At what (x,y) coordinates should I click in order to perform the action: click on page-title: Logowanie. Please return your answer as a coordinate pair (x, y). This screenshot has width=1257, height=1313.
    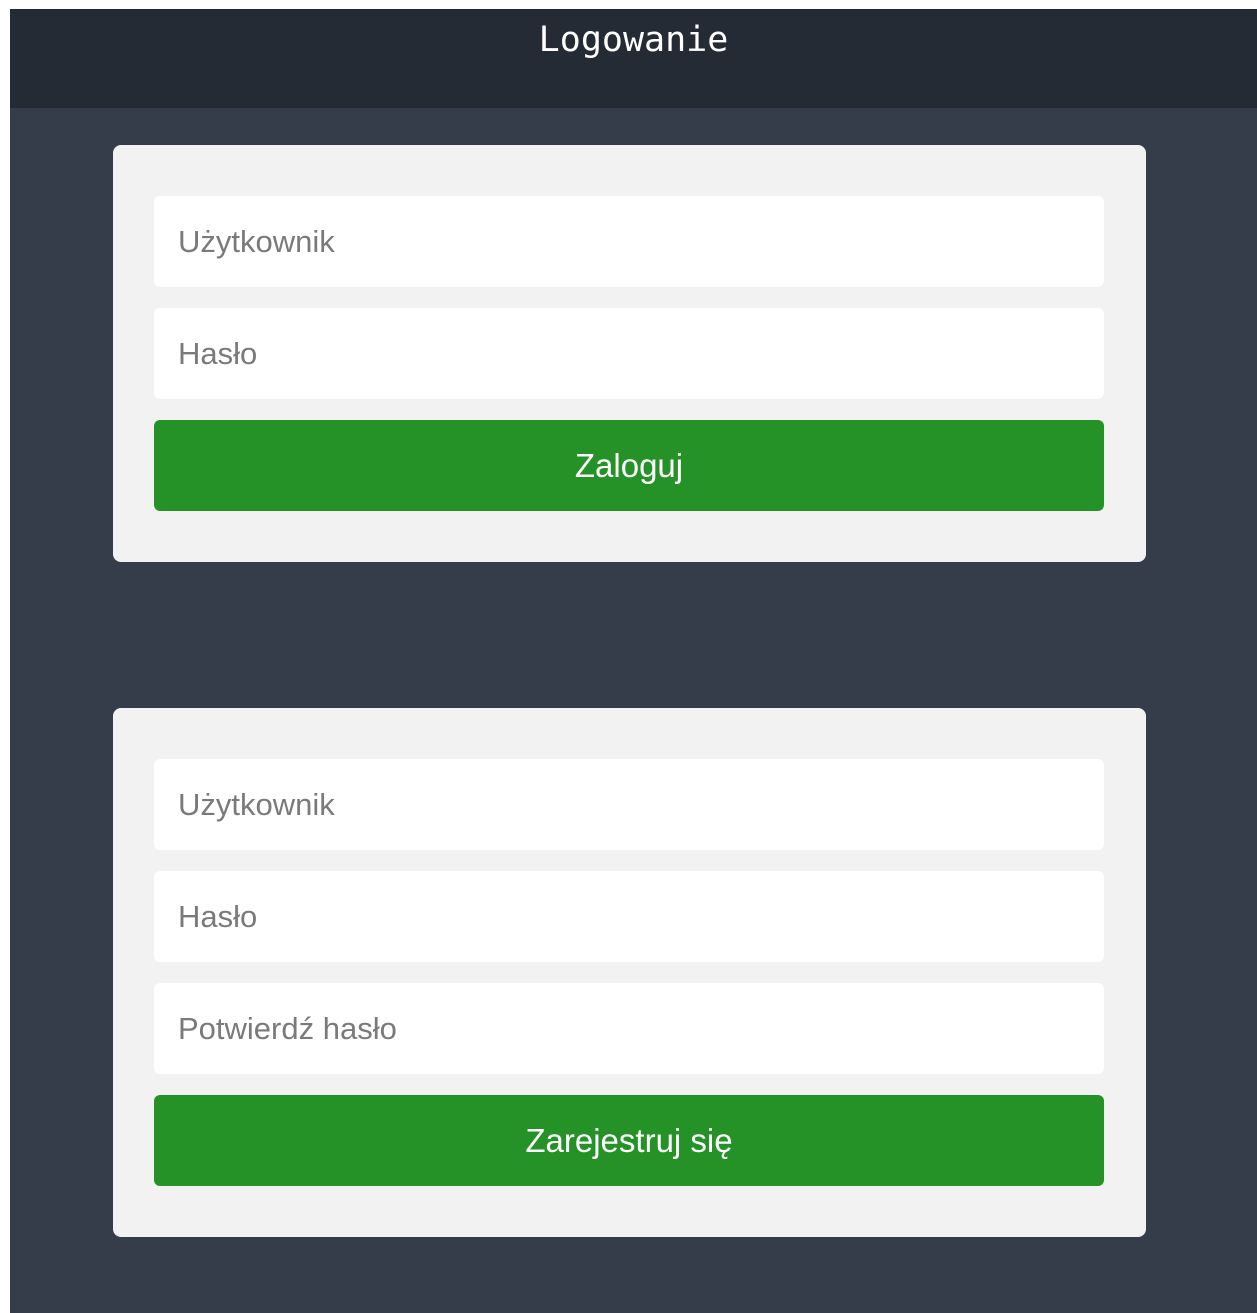
    Looking at the image, I should click on (633, 40).